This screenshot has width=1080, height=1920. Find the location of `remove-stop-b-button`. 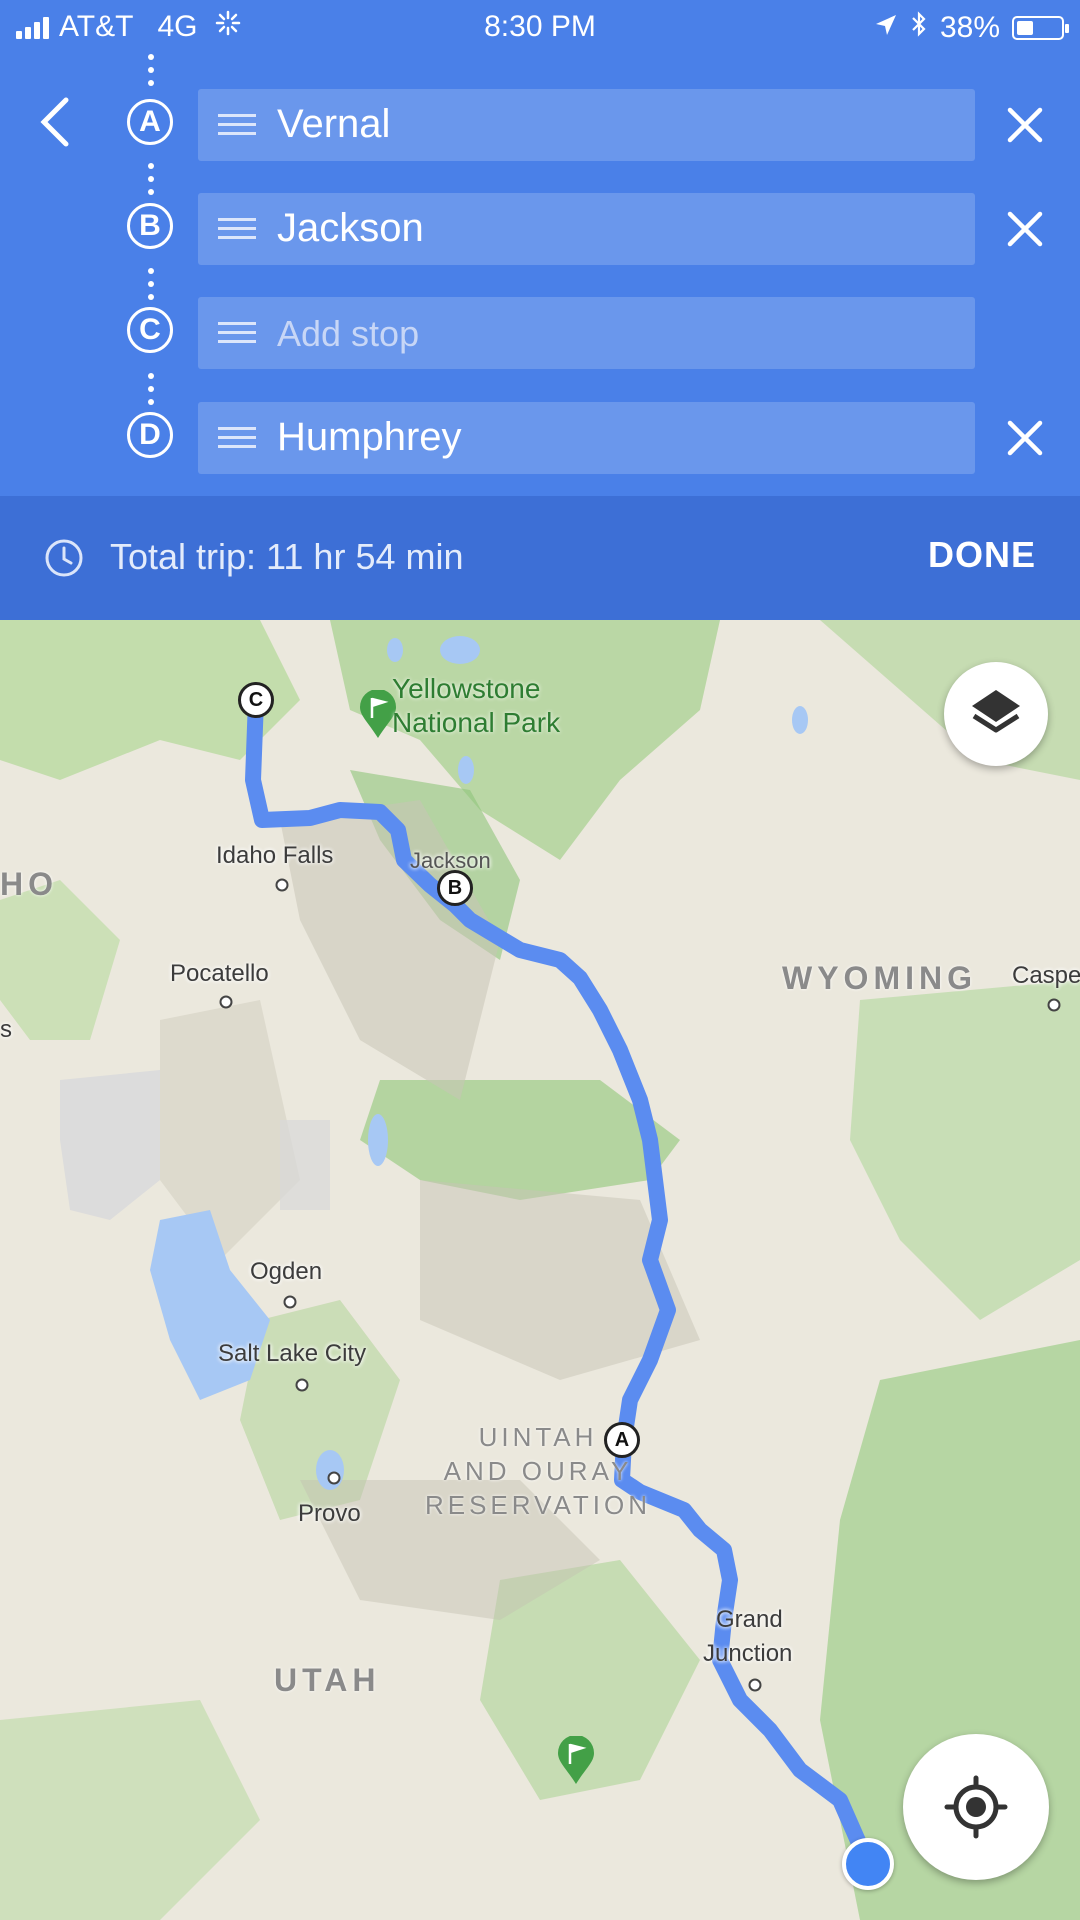

remove-stop-b-button is located at coordinates (1025, 229).